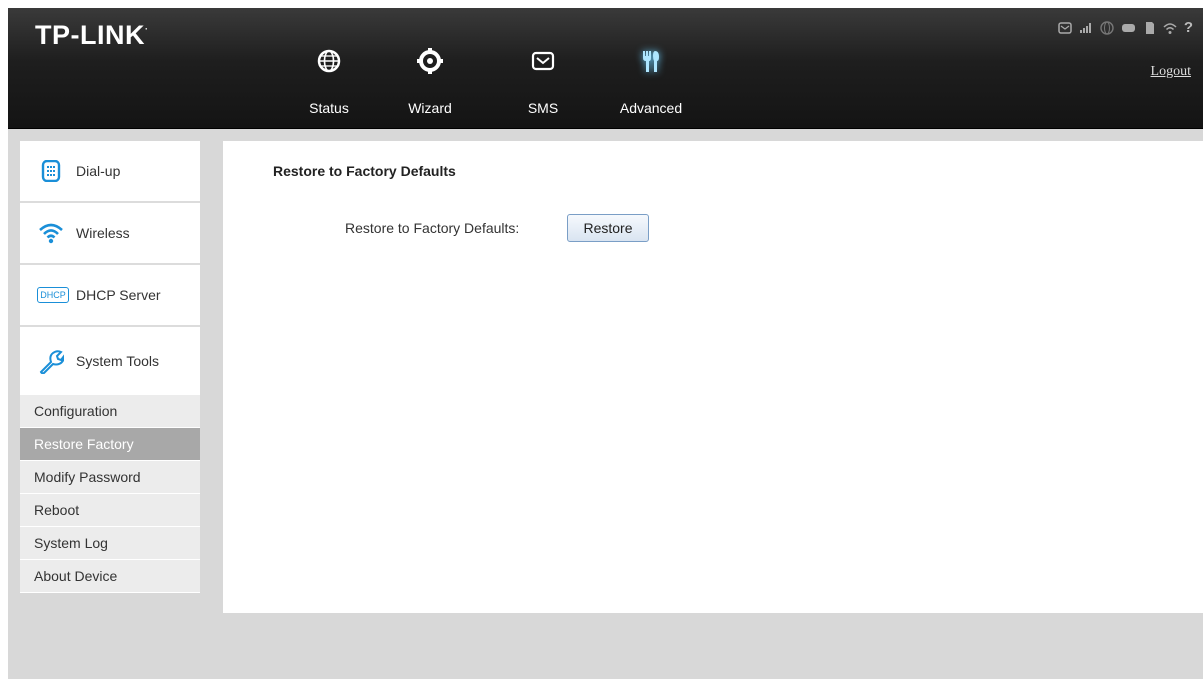  Describe the element at coordinates (1171, 72) in the screenshot. I see `logout-link: Logout` at that location.